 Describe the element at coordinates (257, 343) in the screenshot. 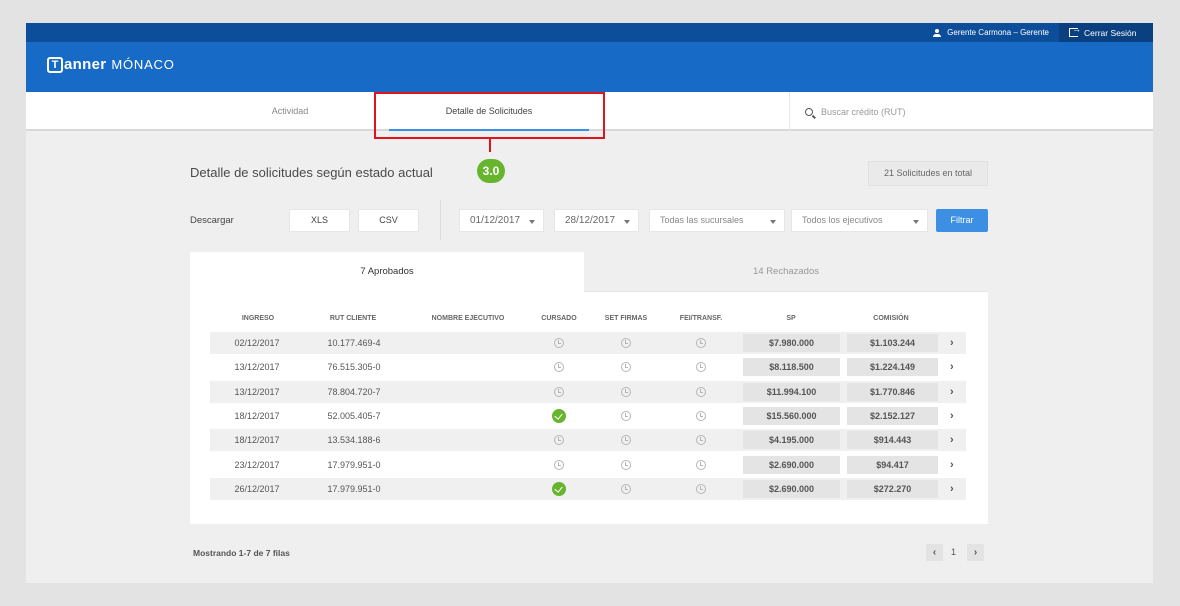

I see `ingreso-cell: 02/12/2017` at that location.